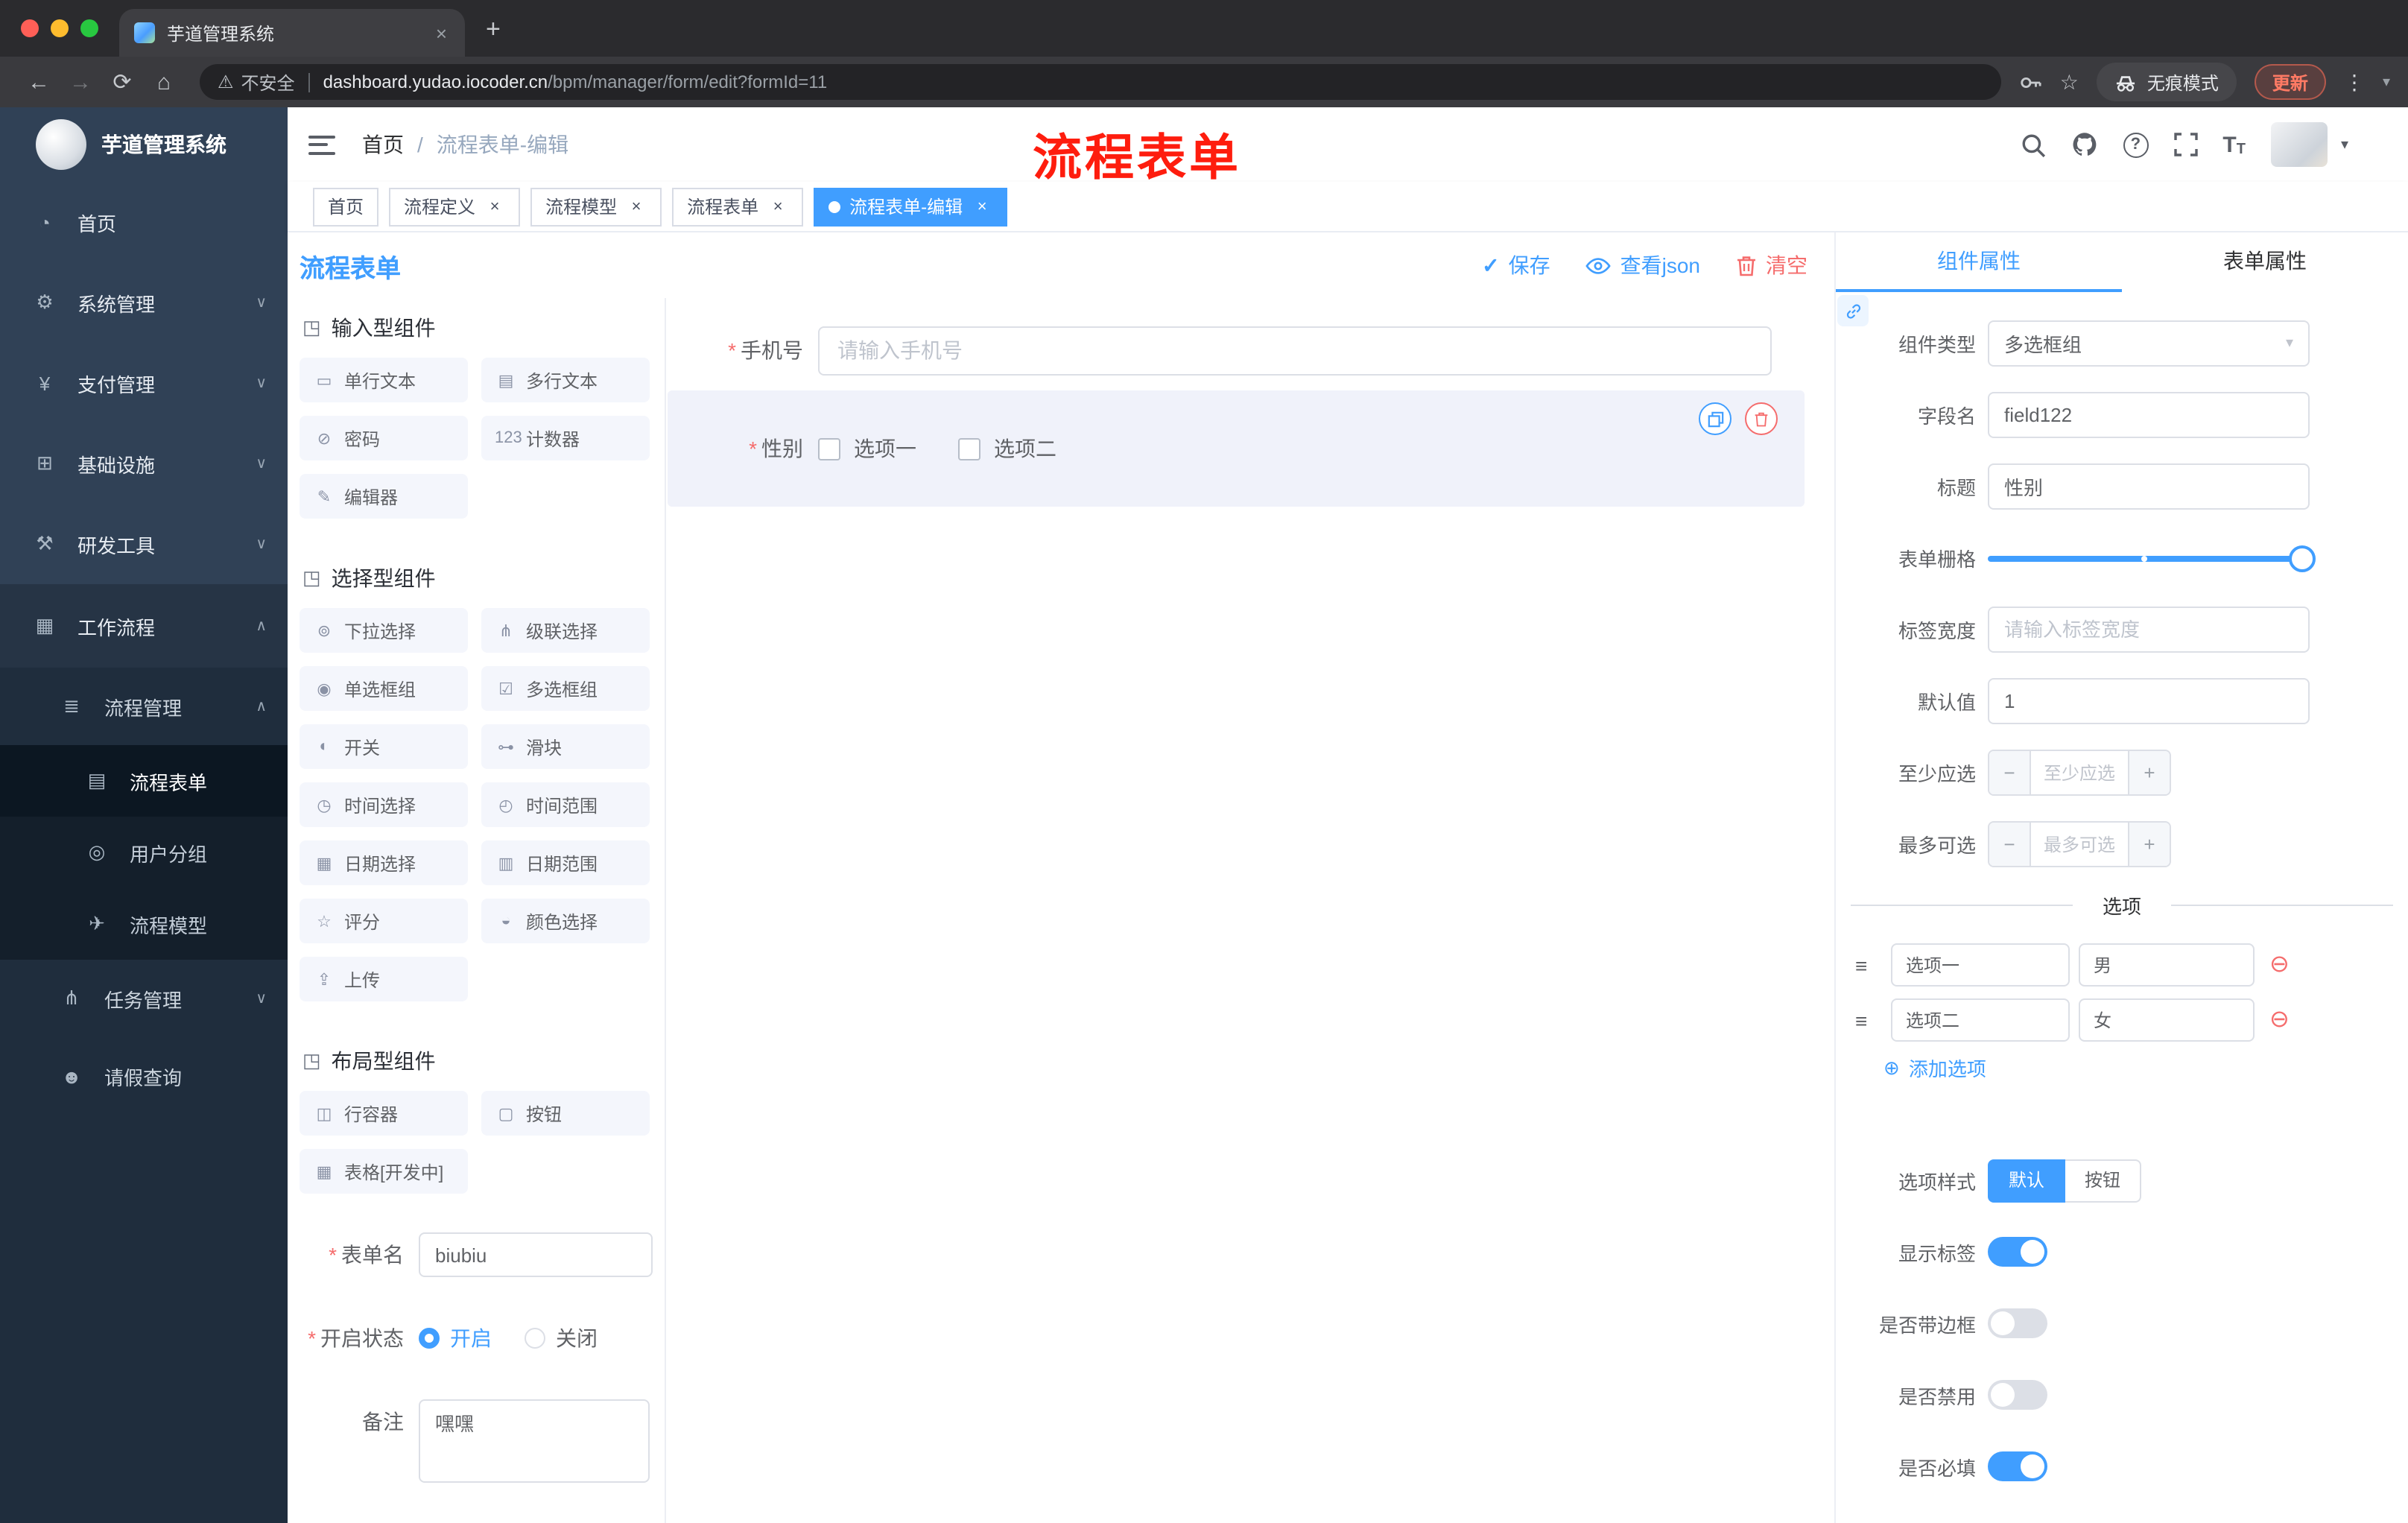 Image resolution: width=2408 pixels, height=1523 pixels. Describe the element at coordinates (1516, 265) in the screenshot. I see `save-button: ✓ 保存` at that location.